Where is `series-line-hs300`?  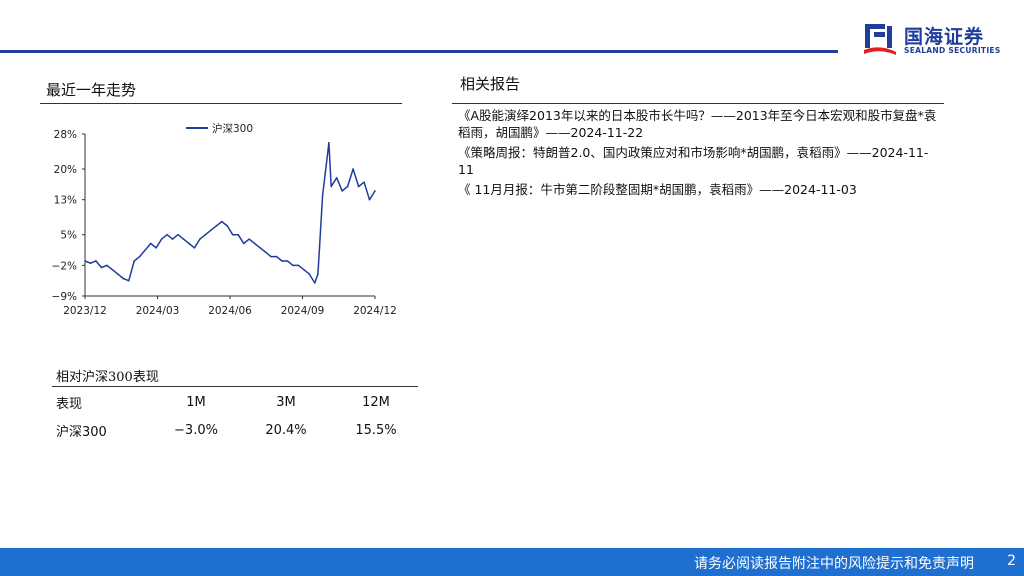 series-line-hs300 is located at coordinates (230, 213).